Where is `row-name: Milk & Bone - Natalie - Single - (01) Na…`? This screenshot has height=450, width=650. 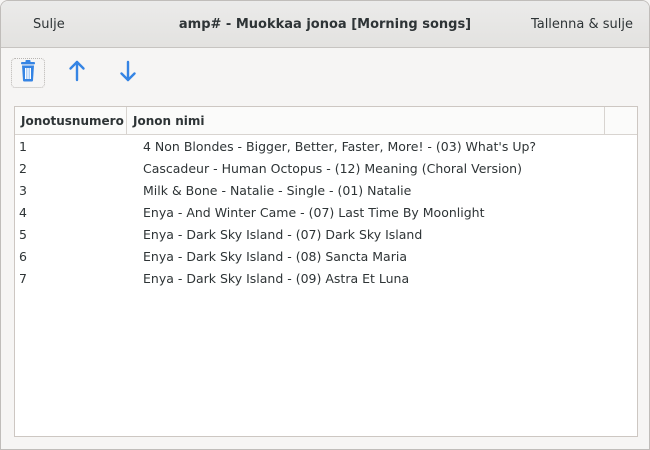
row-name: Milk & Bone - Natalie - Single - (01) Na… is located at coordinates (277, 190).